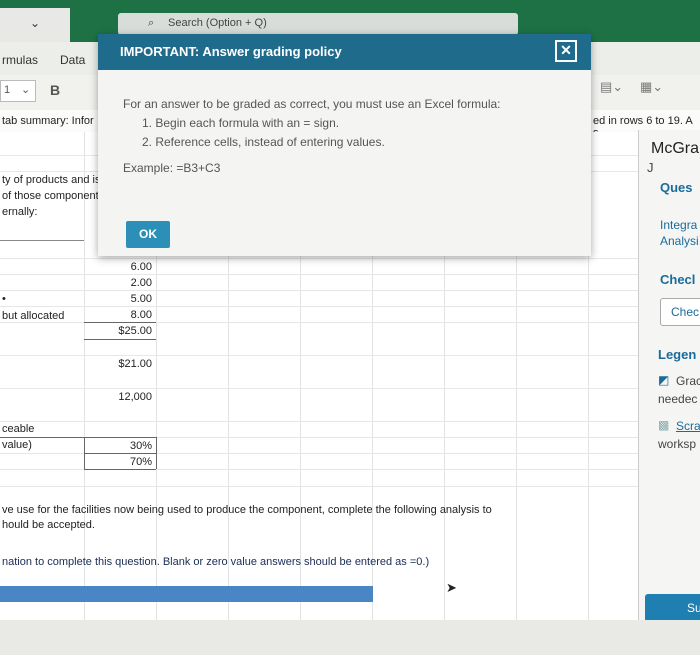  Describe the element at coordinates (118, 462) in the screenshot. I see `percent-cell: 70%` at that location.